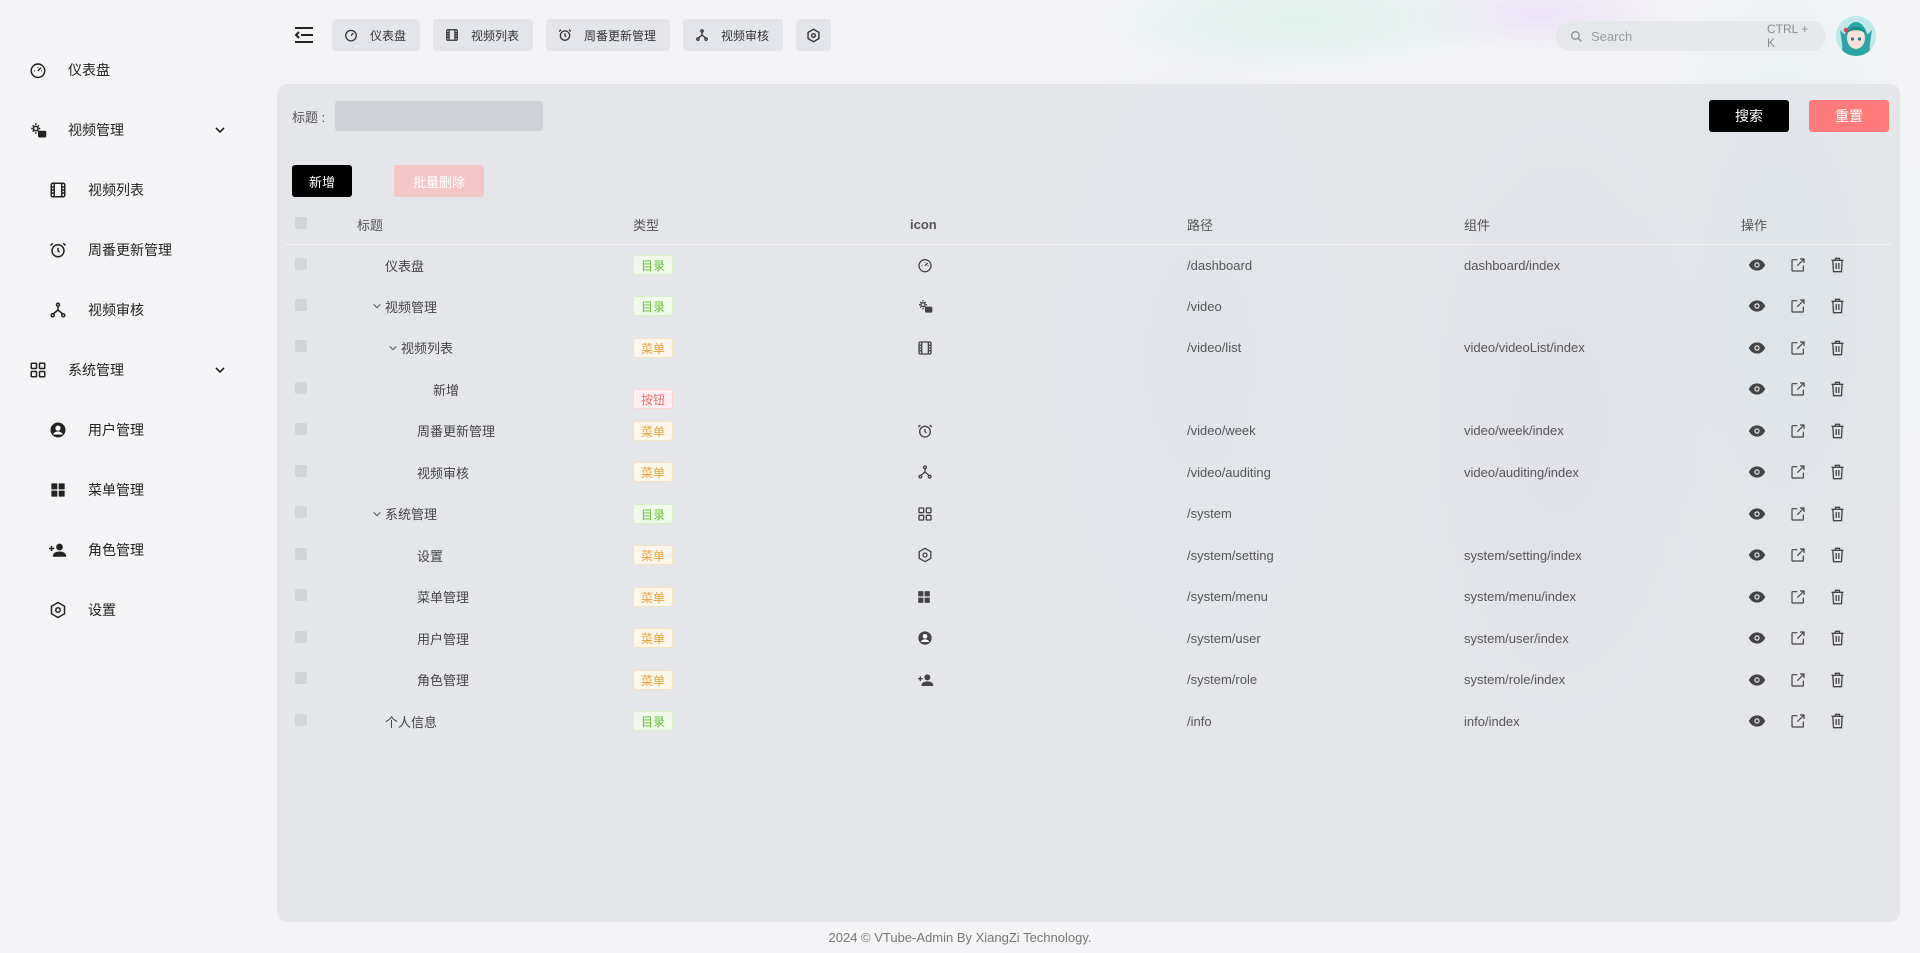  What do you see at coordinates (1325, 225) in the screenshot?
I see `header-path: 路径` at bounding box center [1325, 225].